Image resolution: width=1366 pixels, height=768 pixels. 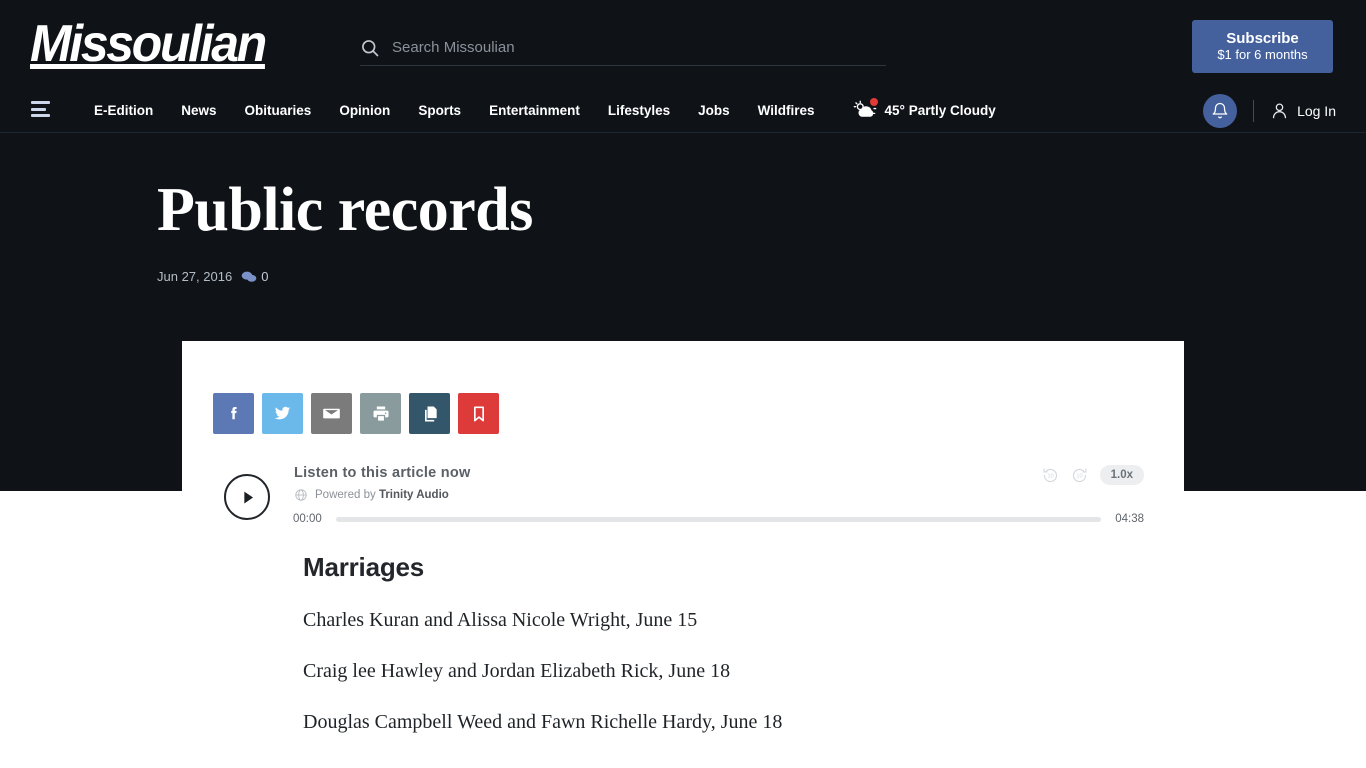 I want to click on user-icon, so click(x=1279, y=111).